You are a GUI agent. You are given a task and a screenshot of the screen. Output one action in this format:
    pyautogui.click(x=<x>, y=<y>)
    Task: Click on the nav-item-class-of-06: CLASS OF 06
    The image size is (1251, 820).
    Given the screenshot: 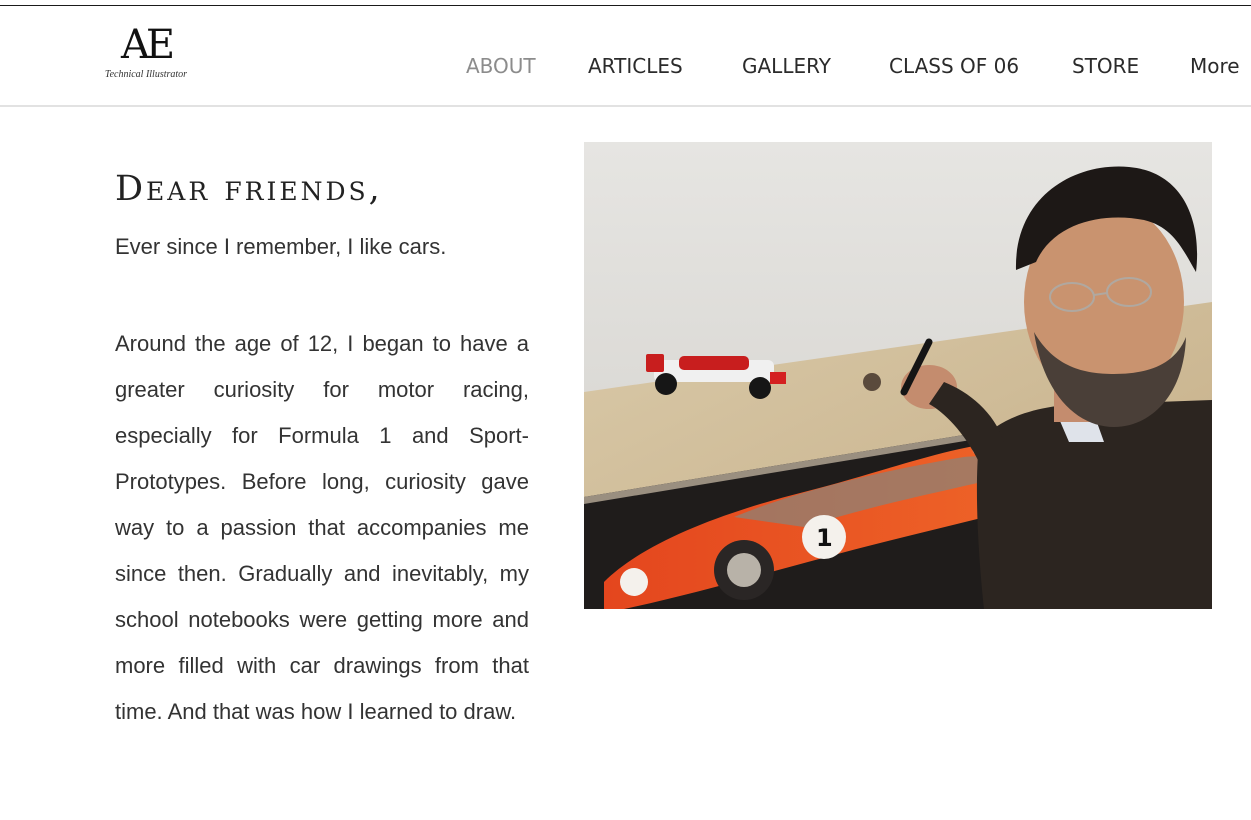 What is the action you would take?
    pyautogui.click(x=954, y=66)
    